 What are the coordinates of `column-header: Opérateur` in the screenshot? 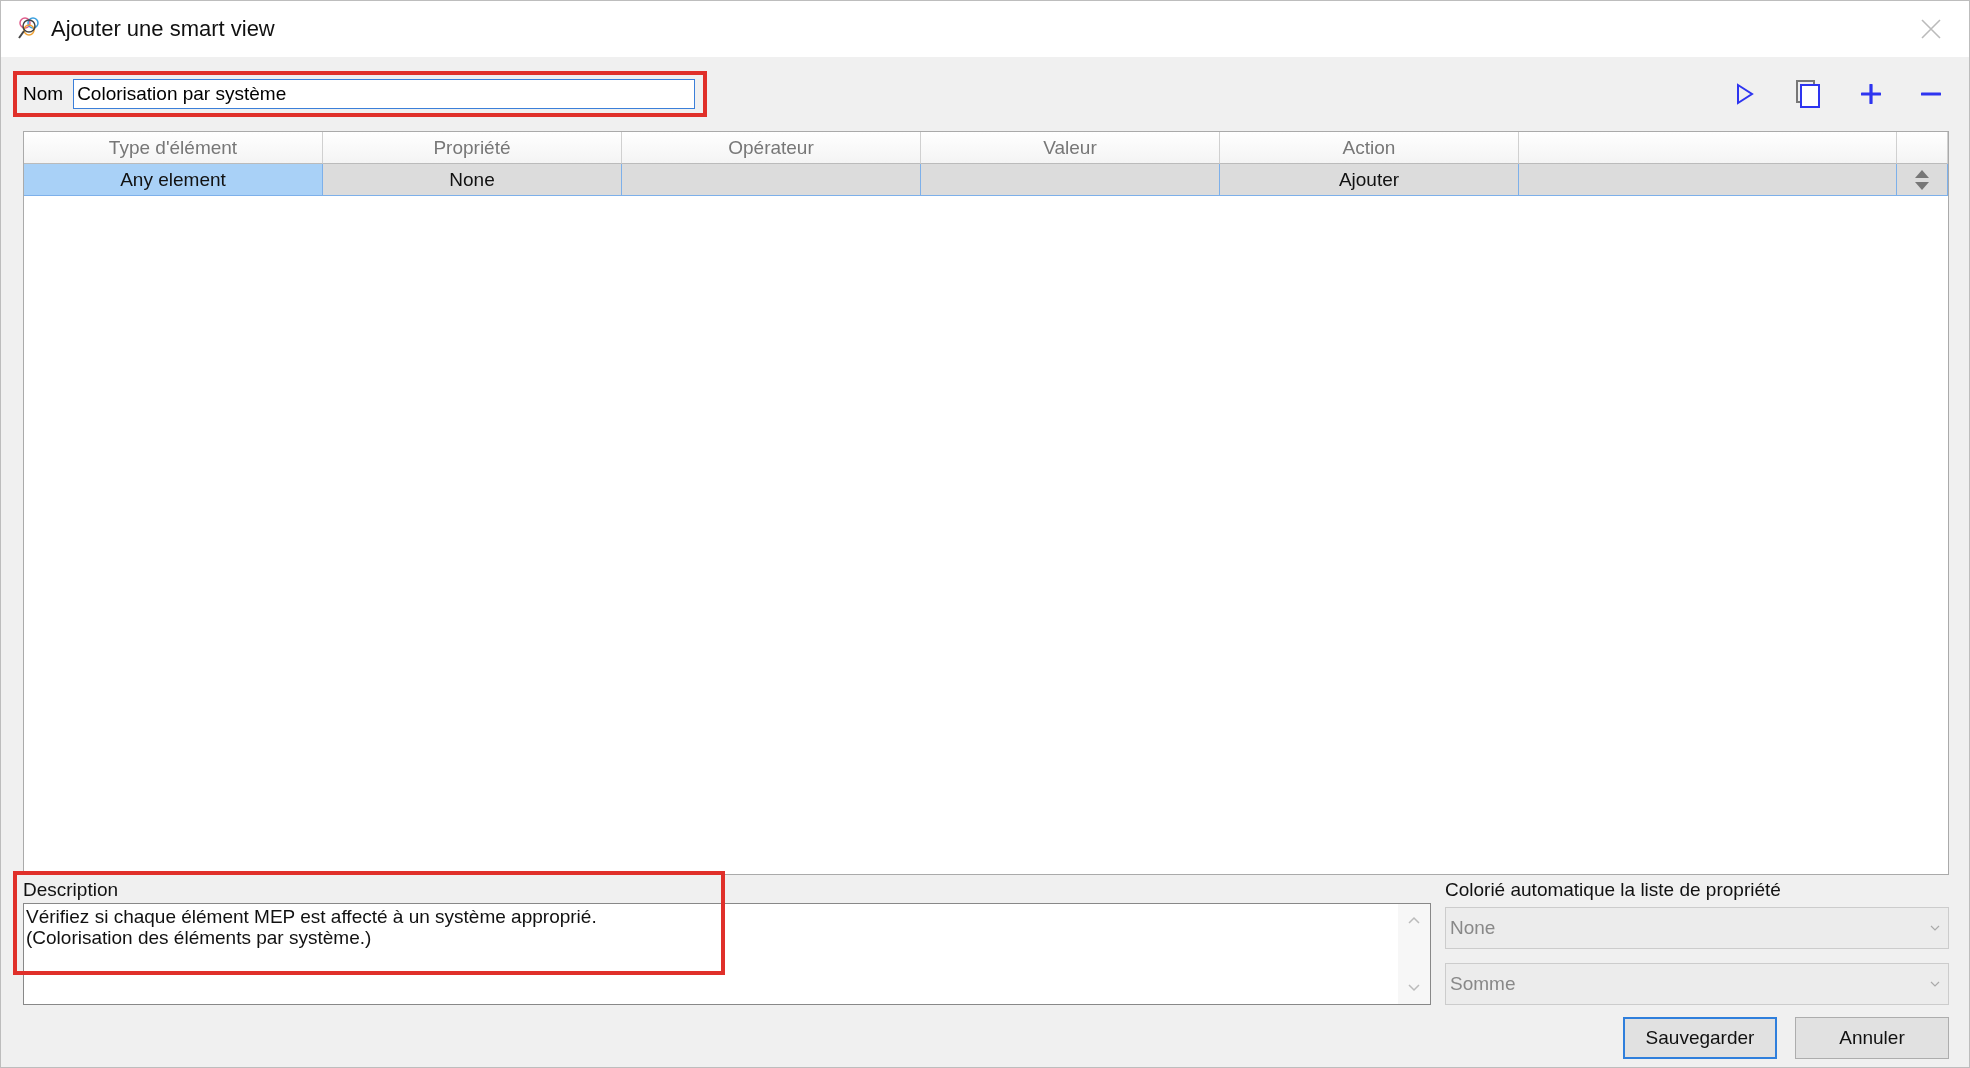 It's located at (771, 148).